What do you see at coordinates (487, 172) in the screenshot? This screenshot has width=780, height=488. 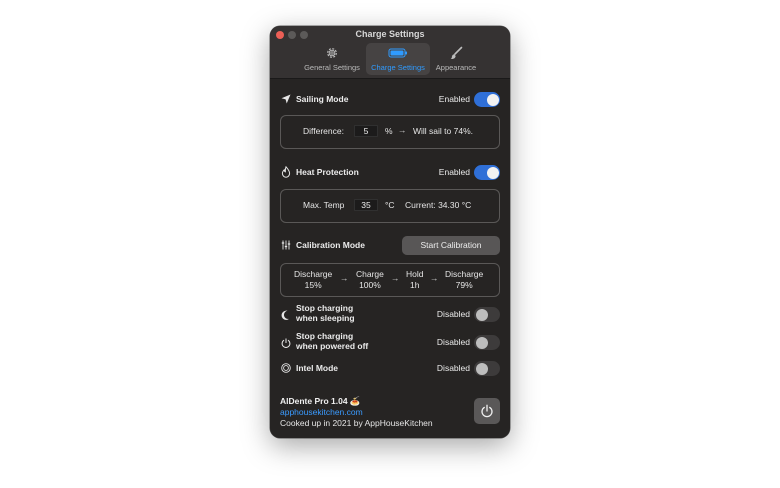 I see `heat-protection-toggle` at bounding box center [487, 172].